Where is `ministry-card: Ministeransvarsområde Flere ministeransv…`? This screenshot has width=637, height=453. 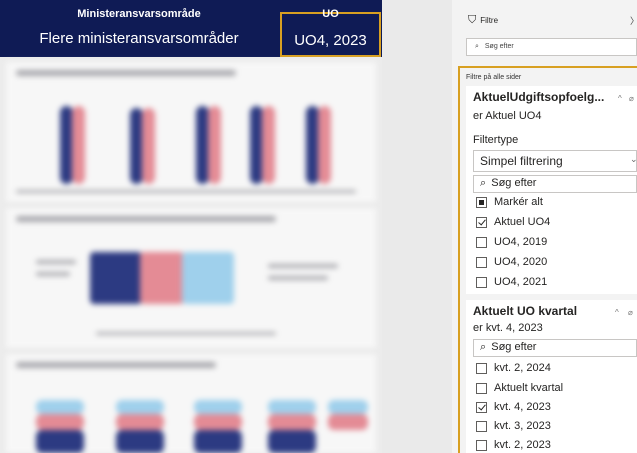 ministry-card: Ministeransvarsområde Flere ministeransv… is located at coordinates (139, 28).